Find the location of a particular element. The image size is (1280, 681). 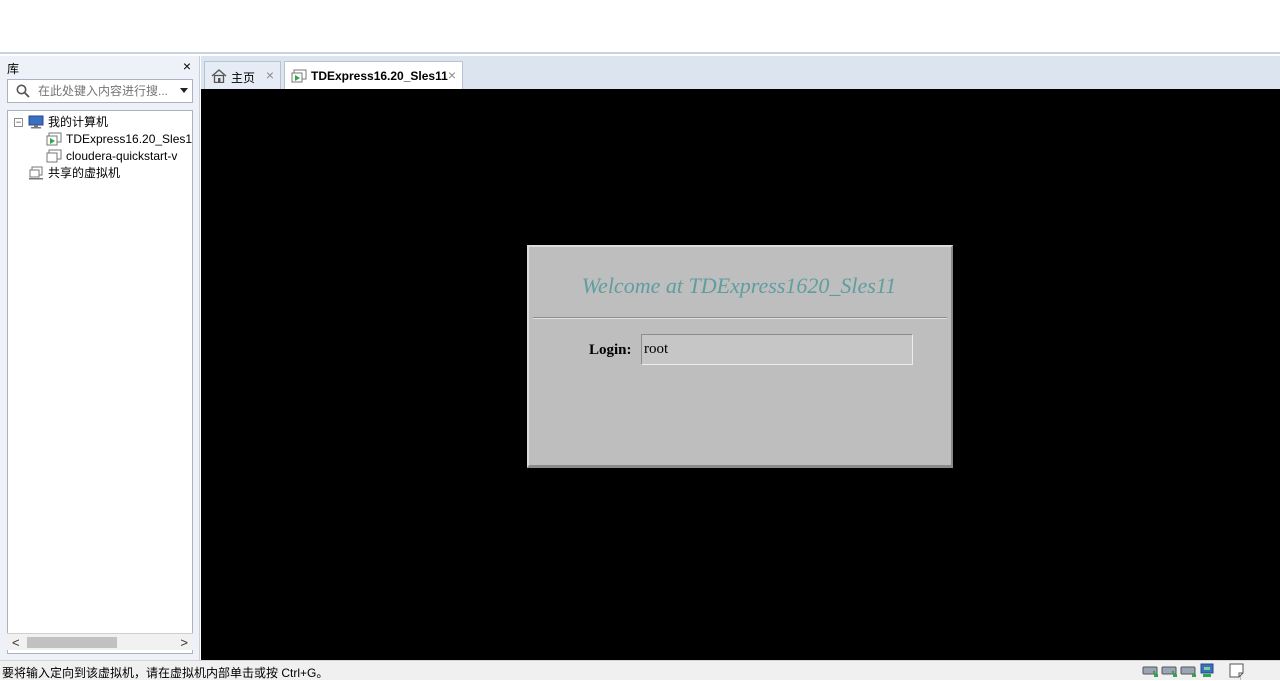

tree-label-vm: cloudera-quickstart-v is located at coordinates (122, 156).